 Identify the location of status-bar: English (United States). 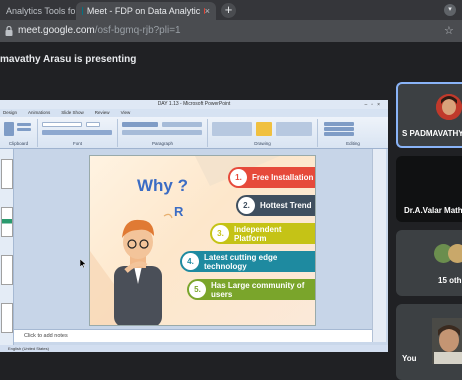
(194, 348).